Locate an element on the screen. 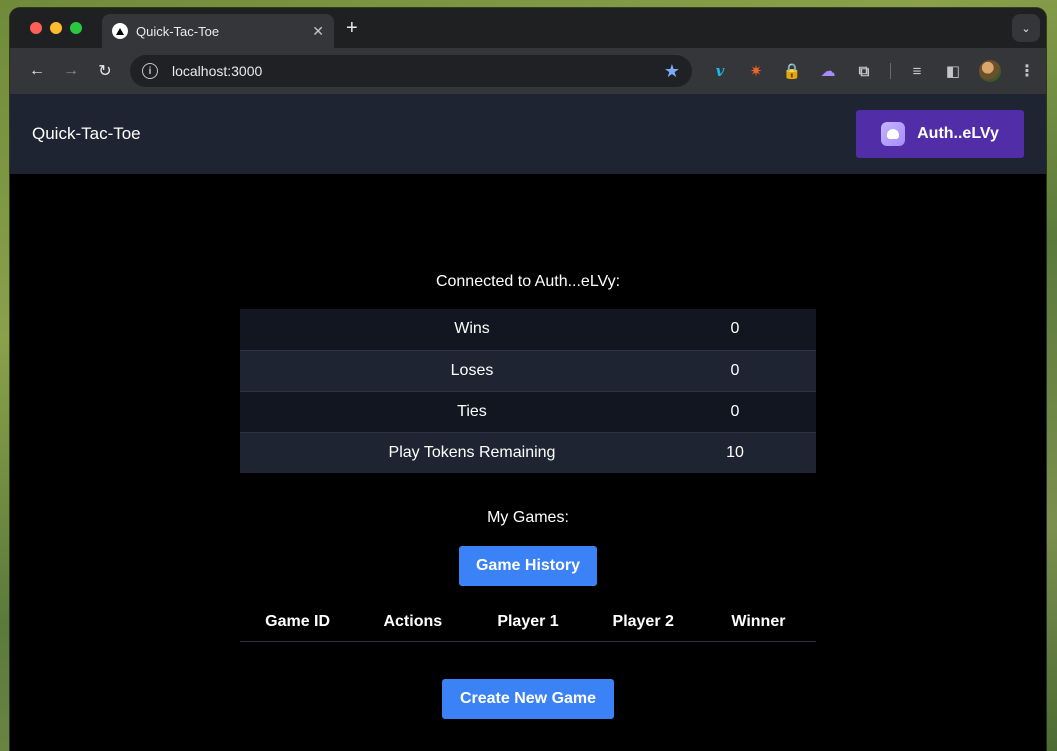  stat-value: 10 is located at coordinates (760, 452).